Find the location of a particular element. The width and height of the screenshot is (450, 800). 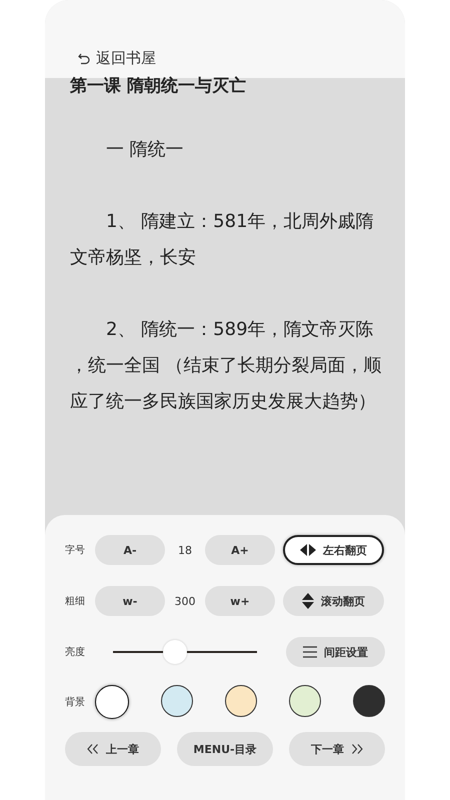

previous-chapter-button: 上一章 is located at coordinates (113, 749).